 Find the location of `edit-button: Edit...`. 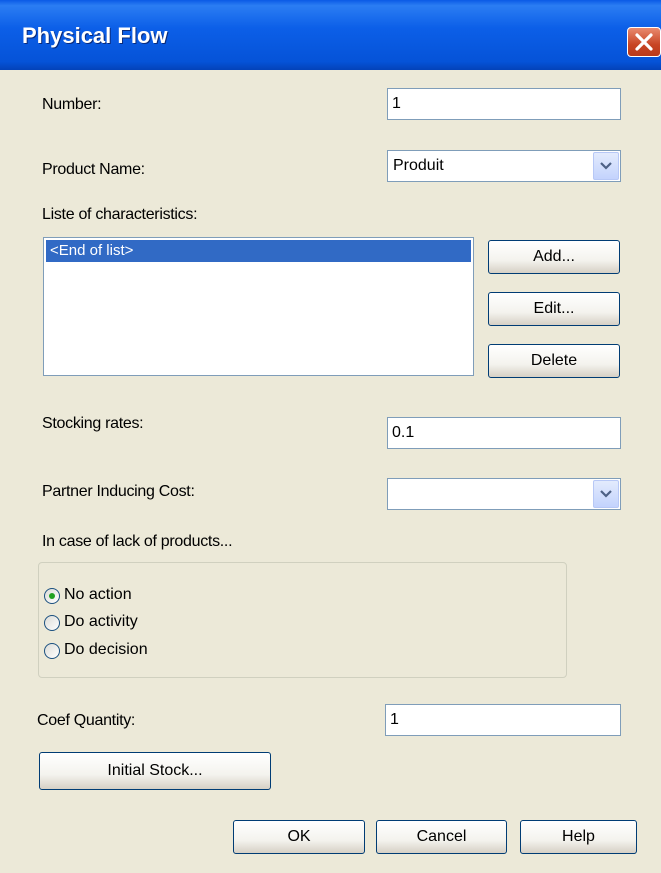

edit-button: Edit... is located at coordinates (554, 309).